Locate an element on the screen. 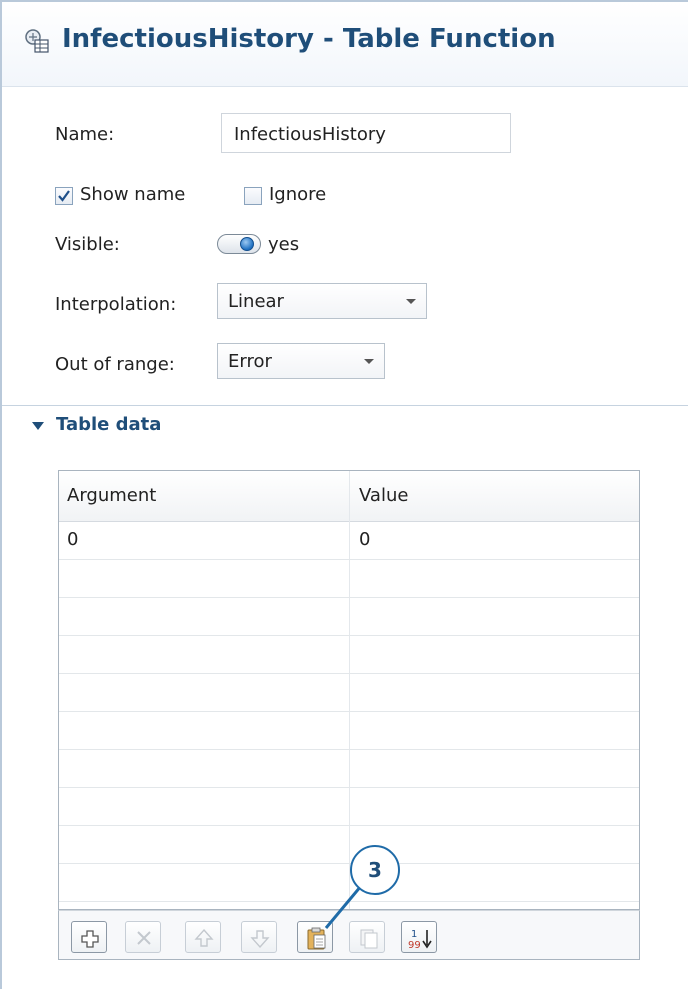 This screenshot has width=688, height=989. callout-pointer is located at coordinates (343, 907).